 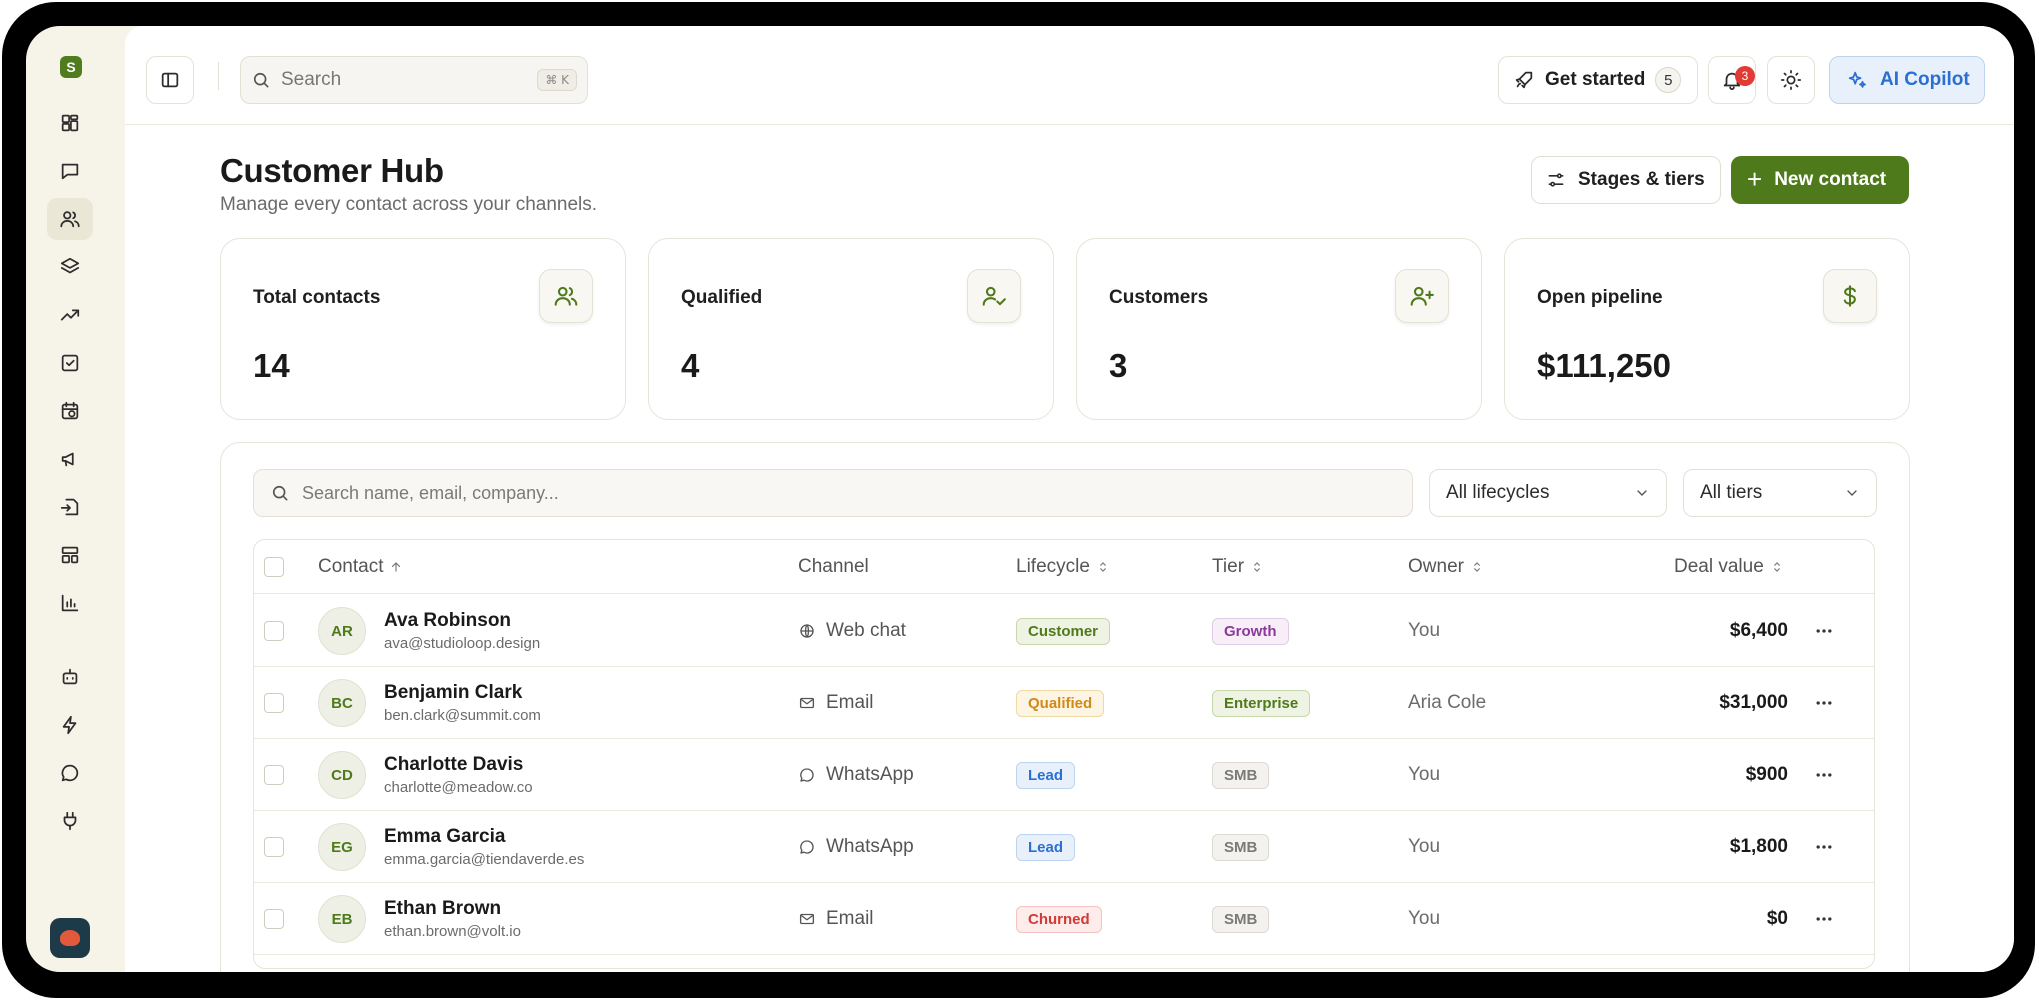 I want to click on stat-card-total-contacts: Total contacts 14, so click(x=423, y=329).